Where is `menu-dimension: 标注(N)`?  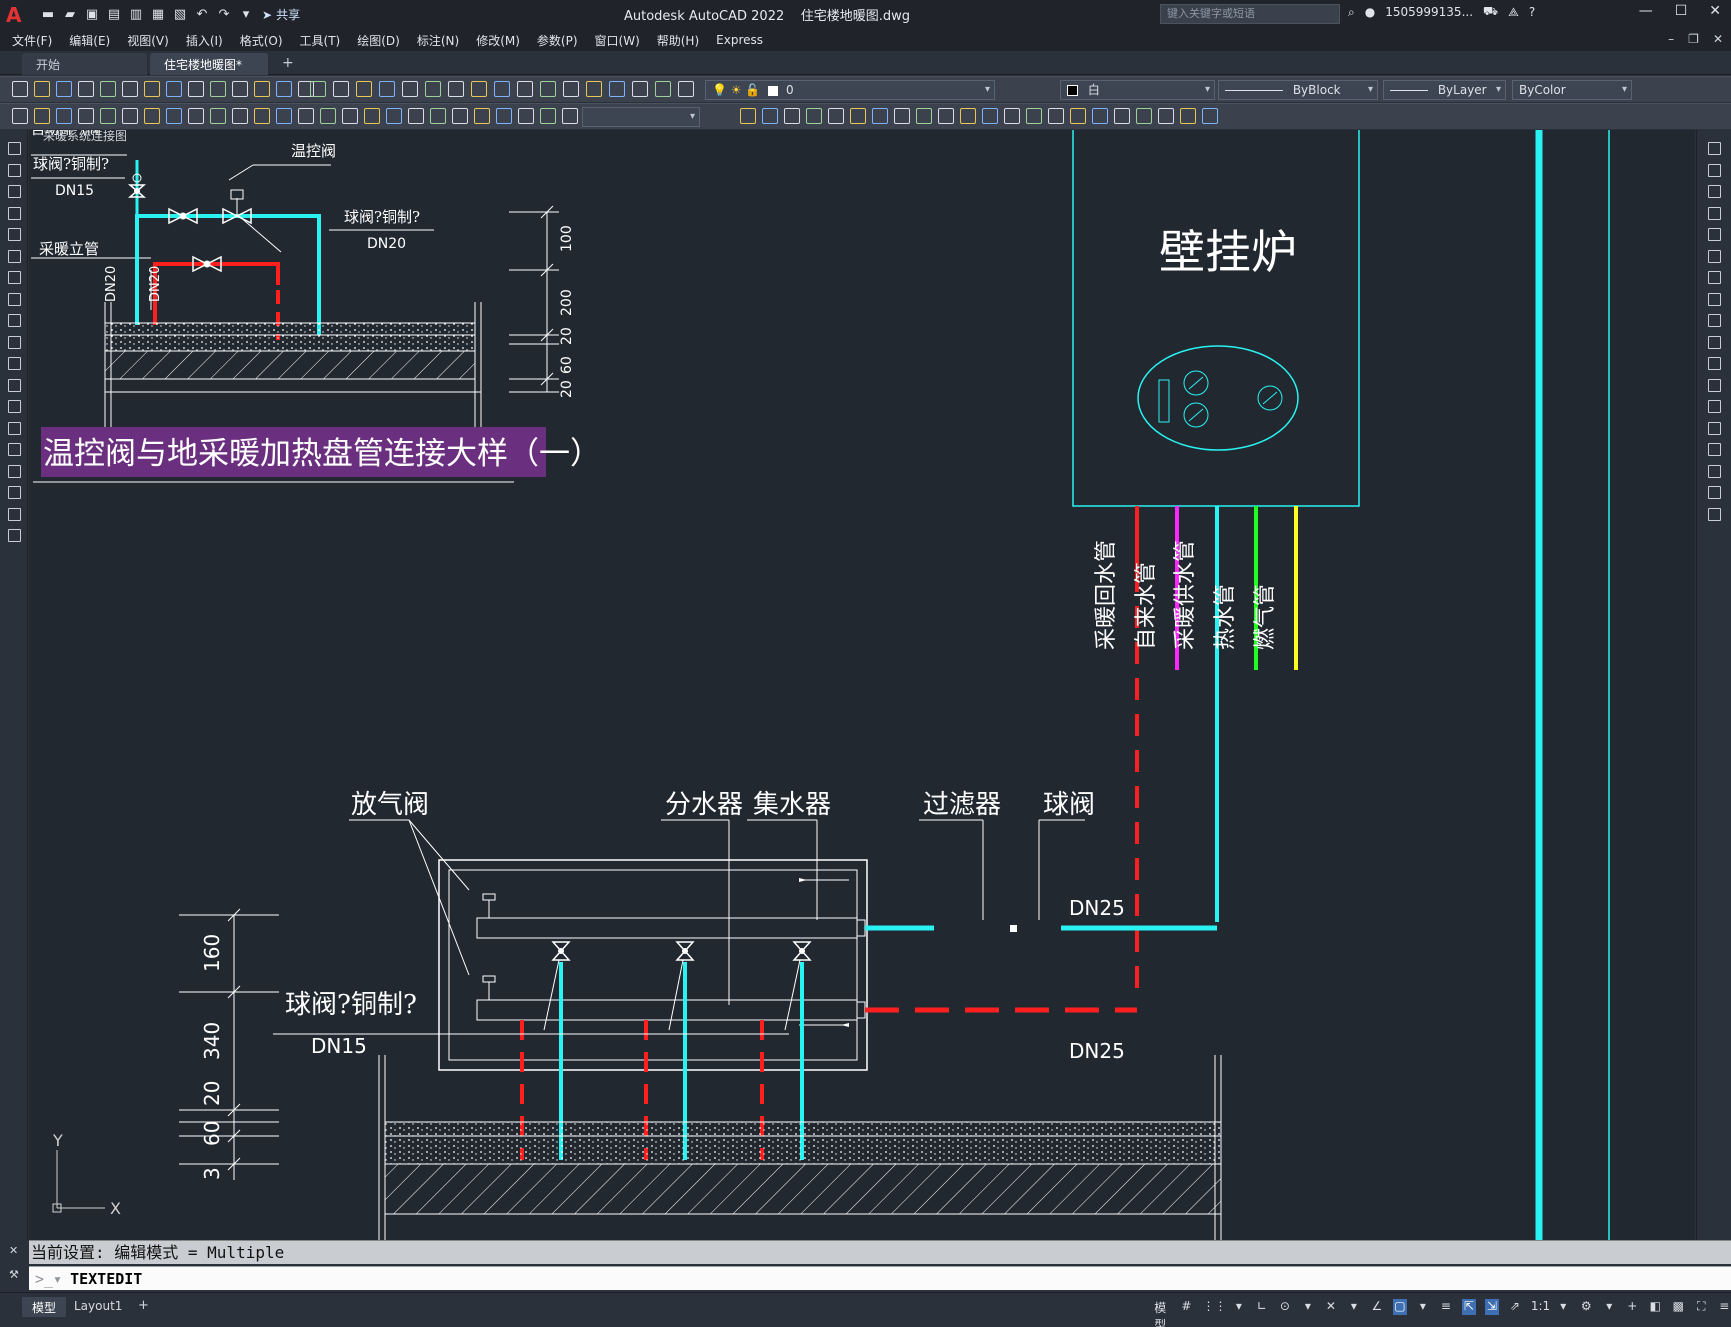 menu-dimension: 标注(N) is located at coordinates (443, 40).